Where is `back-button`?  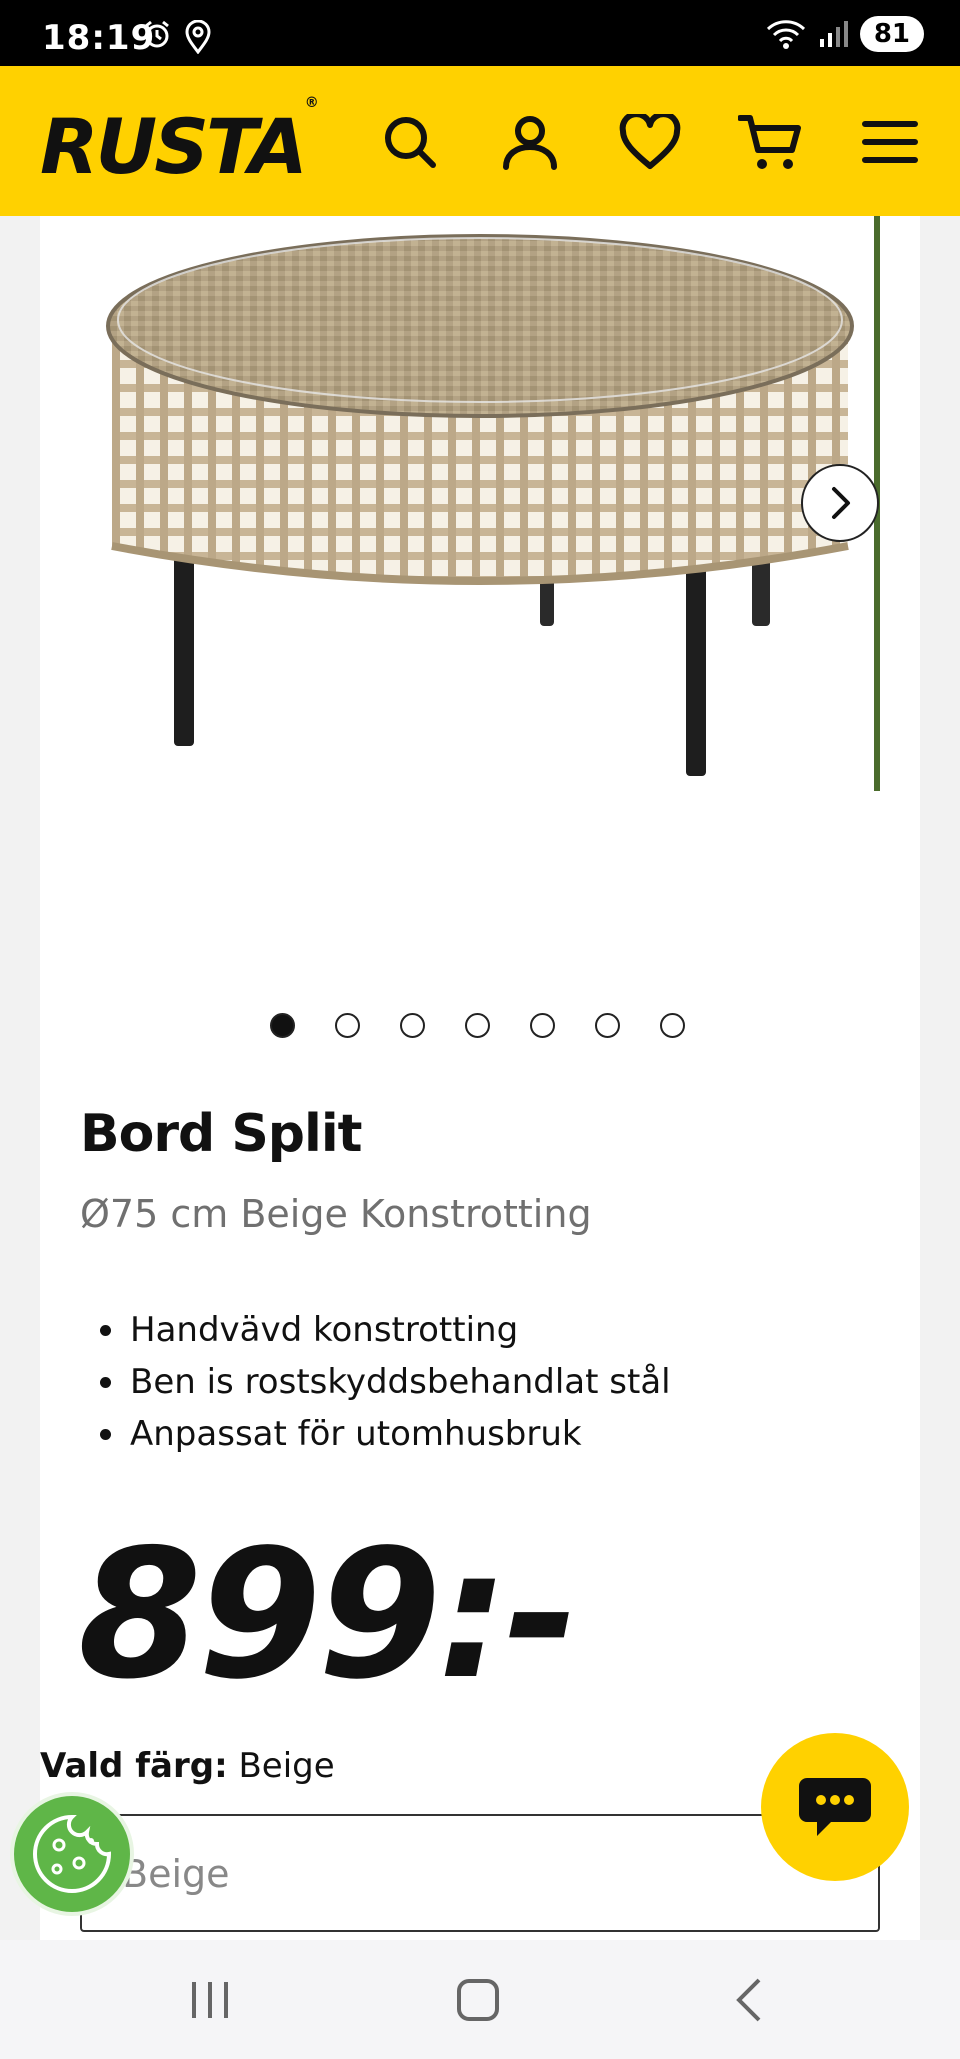
back-button is located at coordinates (748, 2000).